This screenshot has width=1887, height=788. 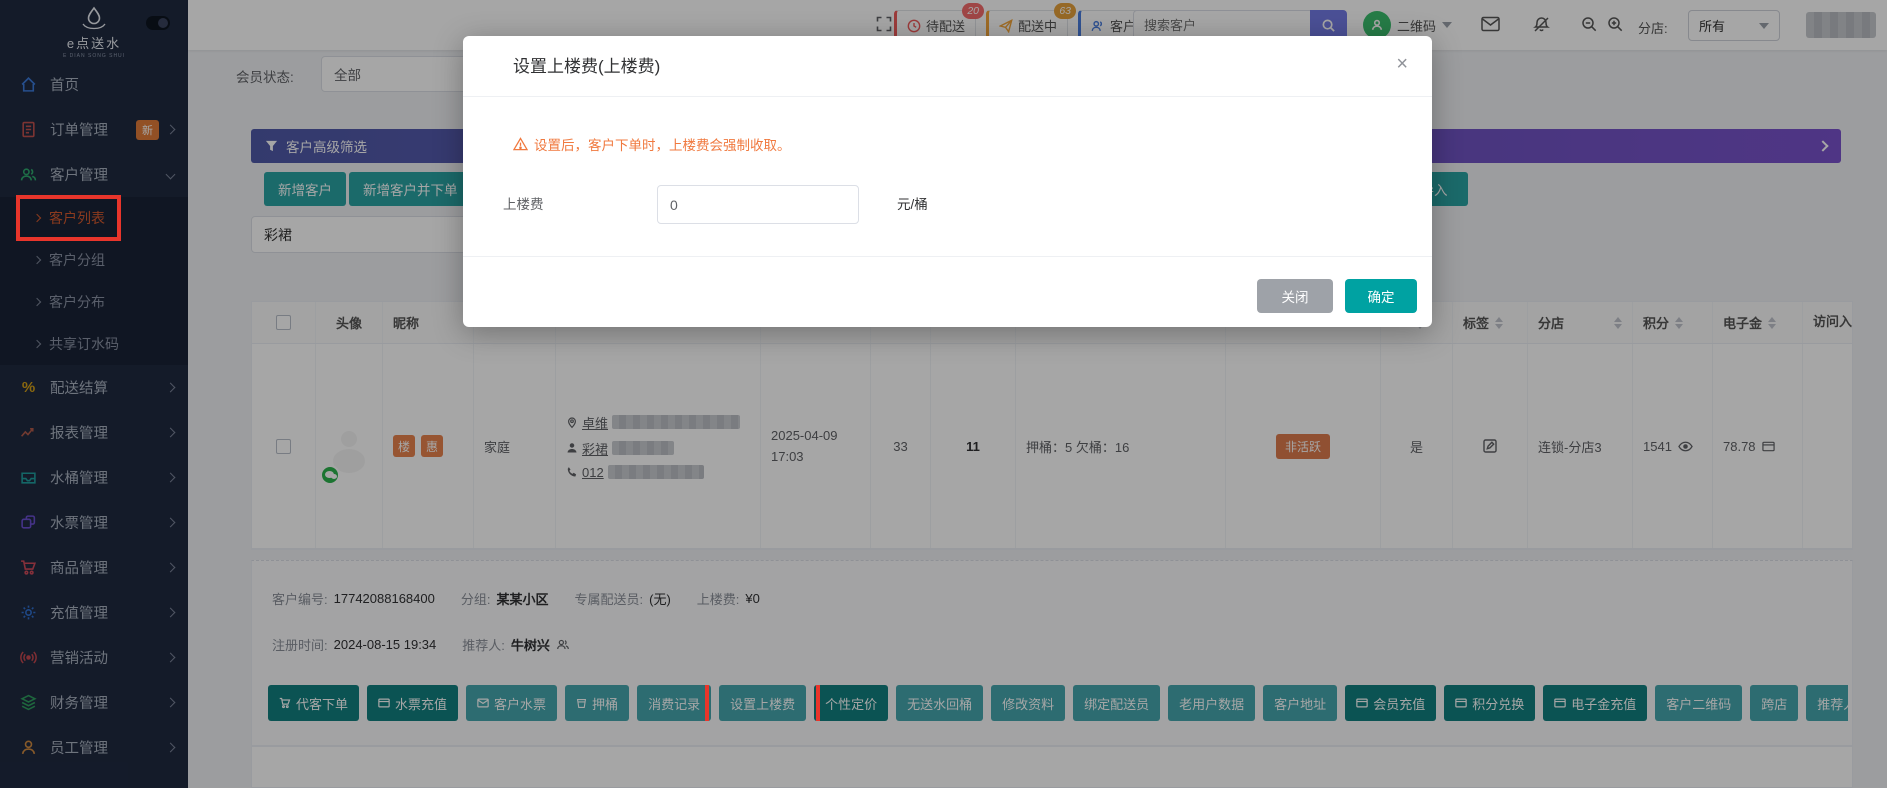 I want to click on modal-header: 设置上楼费(上楼费) ×, so click(x=947, y=66).